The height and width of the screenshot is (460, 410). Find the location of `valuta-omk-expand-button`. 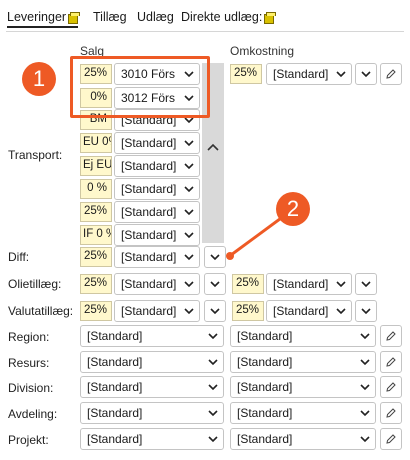

valuta-omk-expand-button is located at coordinates (366, 311).